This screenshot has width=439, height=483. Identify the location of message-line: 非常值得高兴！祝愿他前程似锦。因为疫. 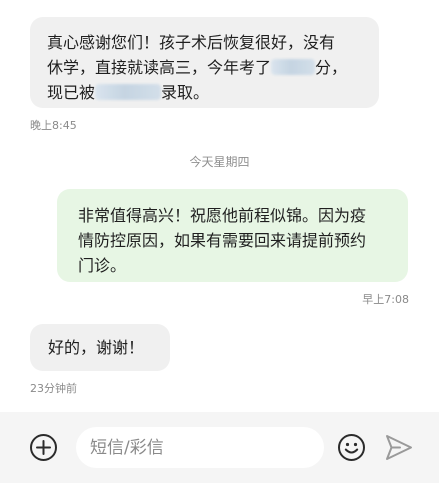
(222, 215).